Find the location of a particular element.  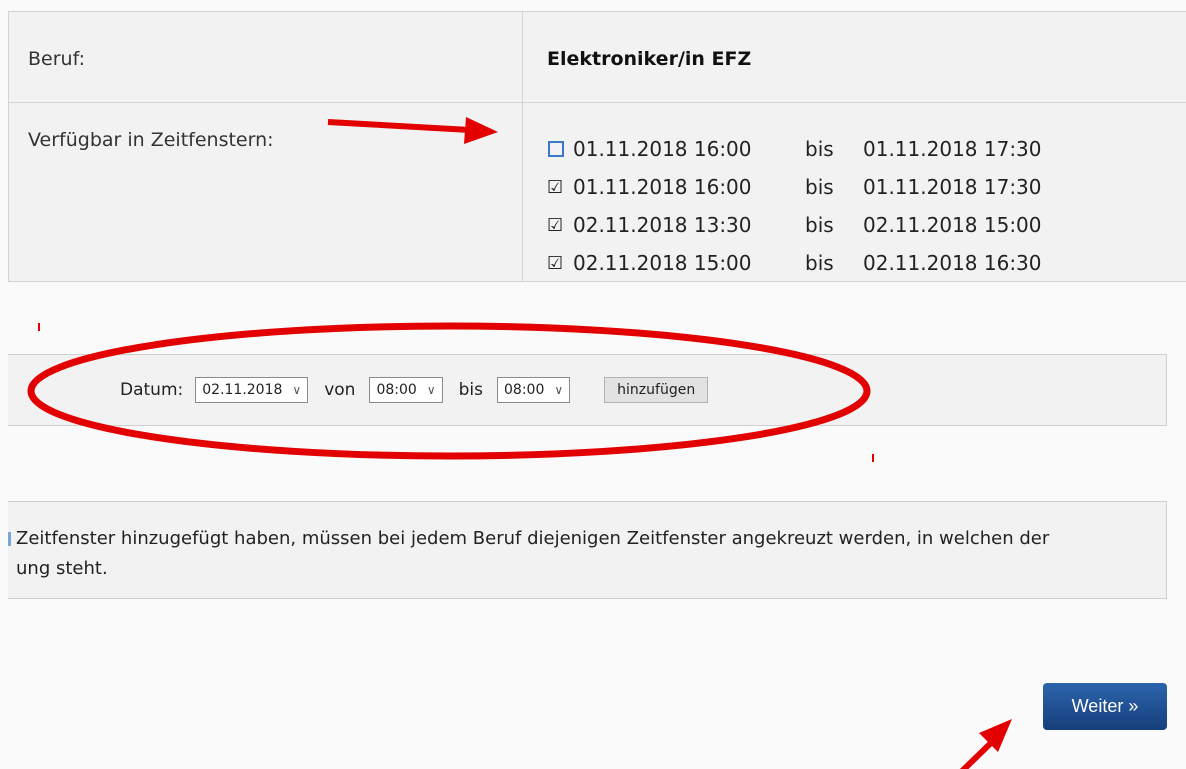

von-select: 08:00 ∨ is located at coordinates (406, 390).